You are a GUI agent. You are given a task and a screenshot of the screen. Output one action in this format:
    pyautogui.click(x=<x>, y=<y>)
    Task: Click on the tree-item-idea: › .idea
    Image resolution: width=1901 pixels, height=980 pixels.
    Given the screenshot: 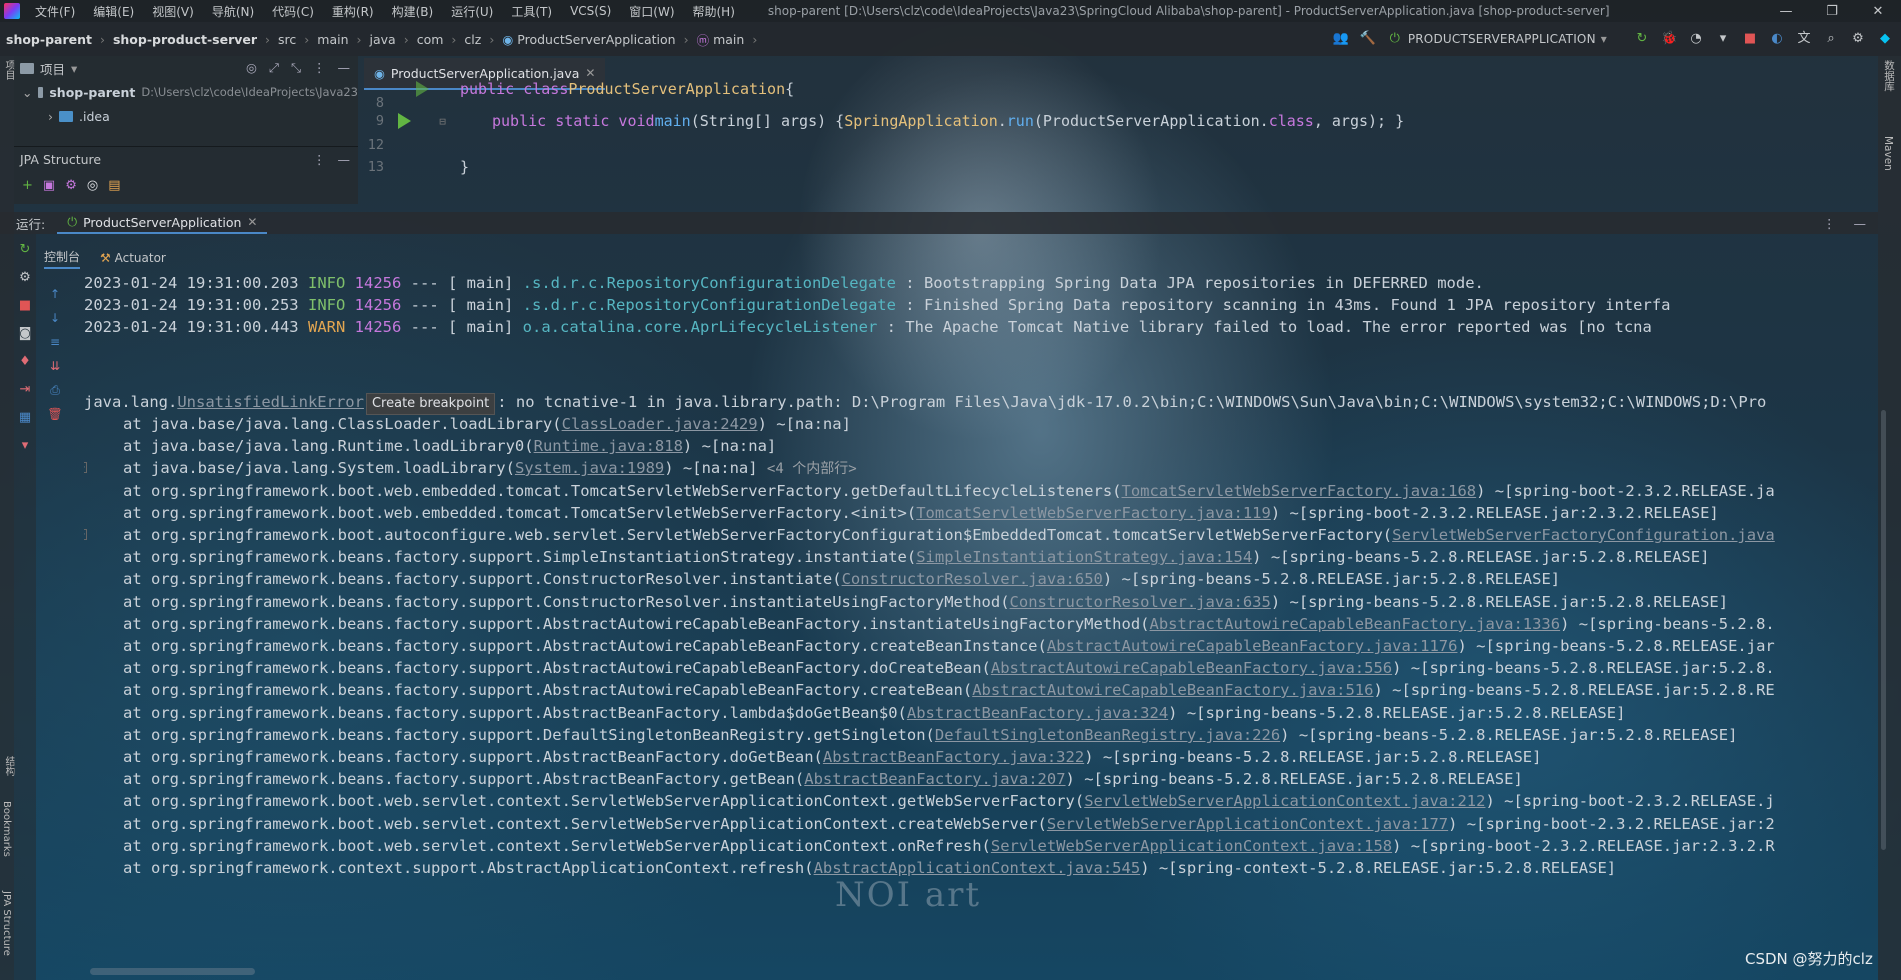 What is the action you would take?
    pyautogui.click(x=186, y=116)
    